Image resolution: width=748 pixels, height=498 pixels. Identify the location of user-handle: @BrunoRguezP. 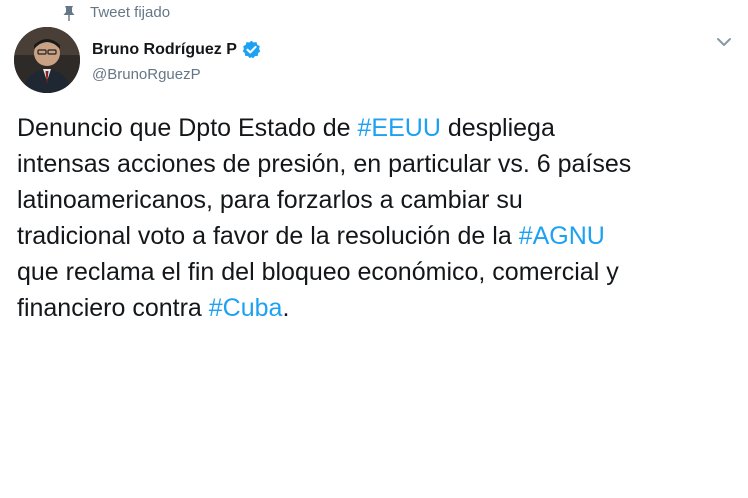
(146, 74).